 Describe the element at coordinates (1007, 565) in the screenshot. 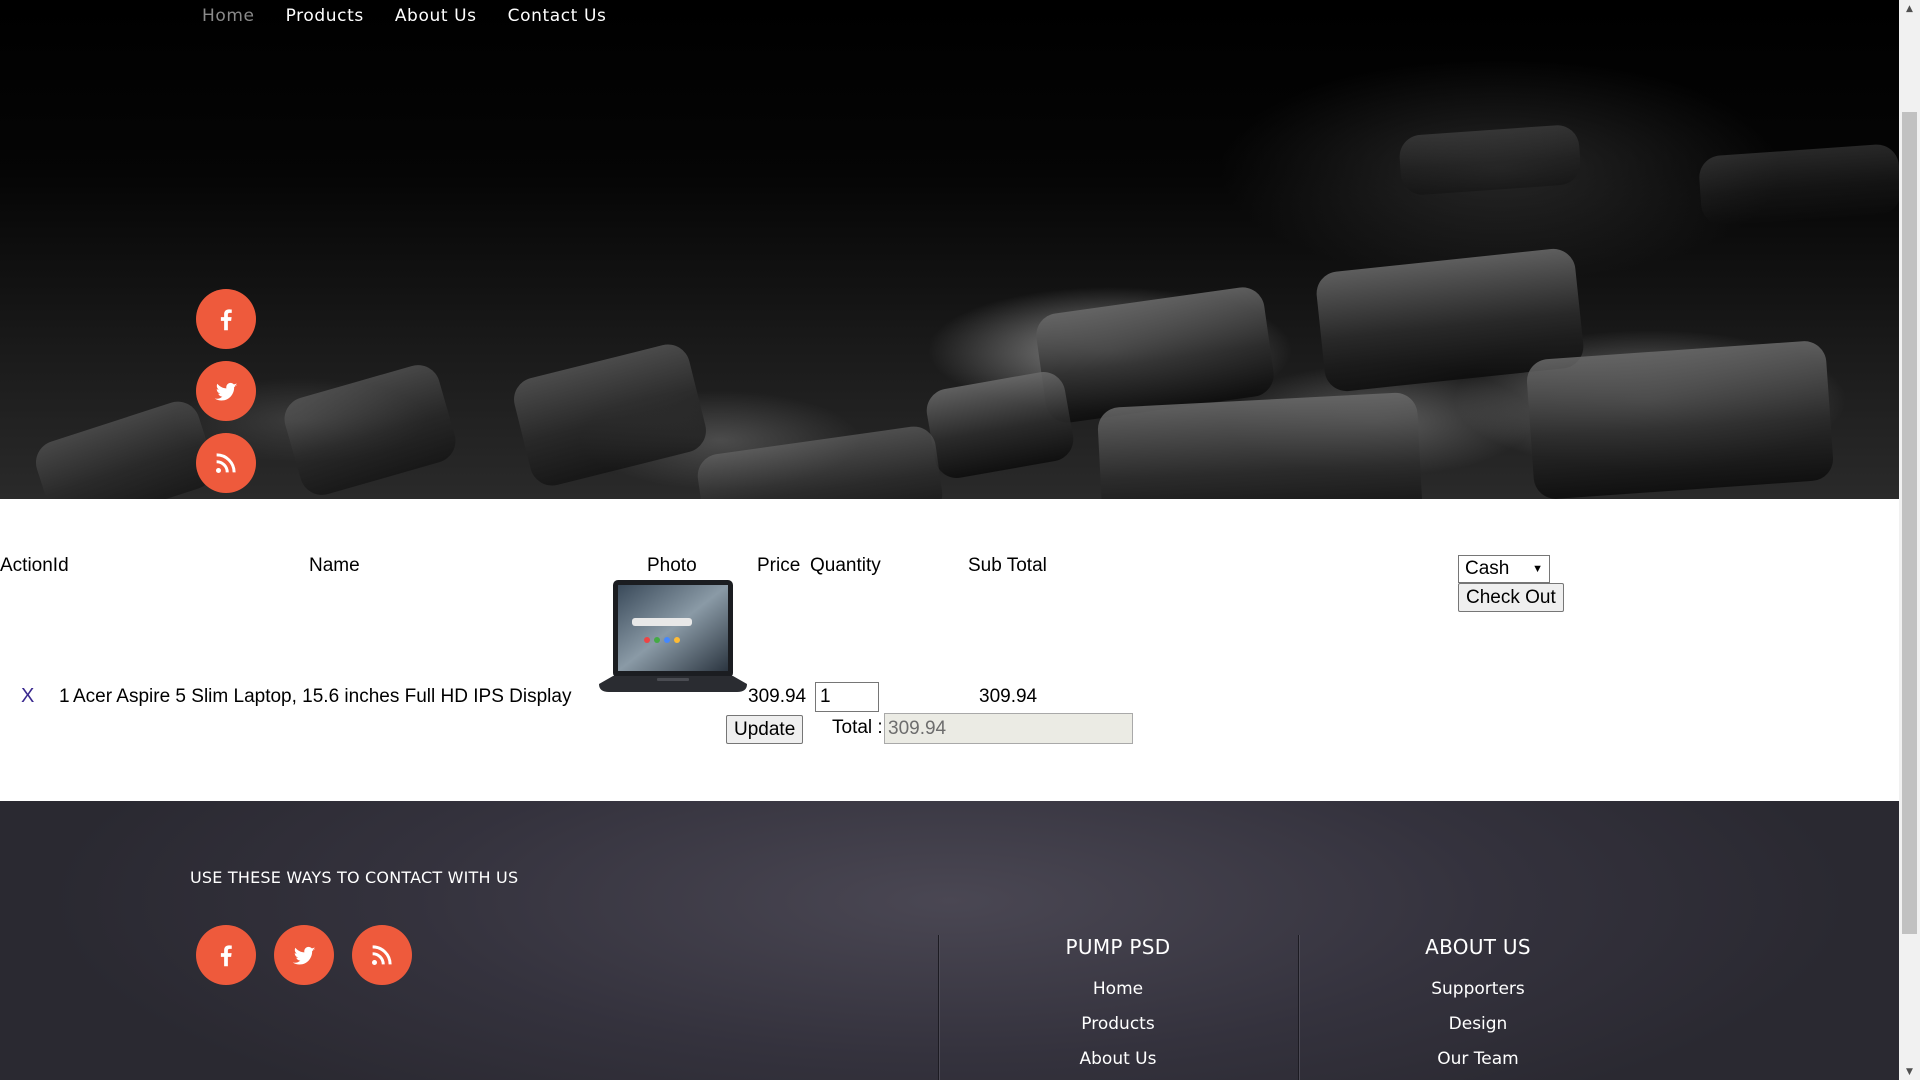

I see `header-subtotal: Sub Total` at that location.